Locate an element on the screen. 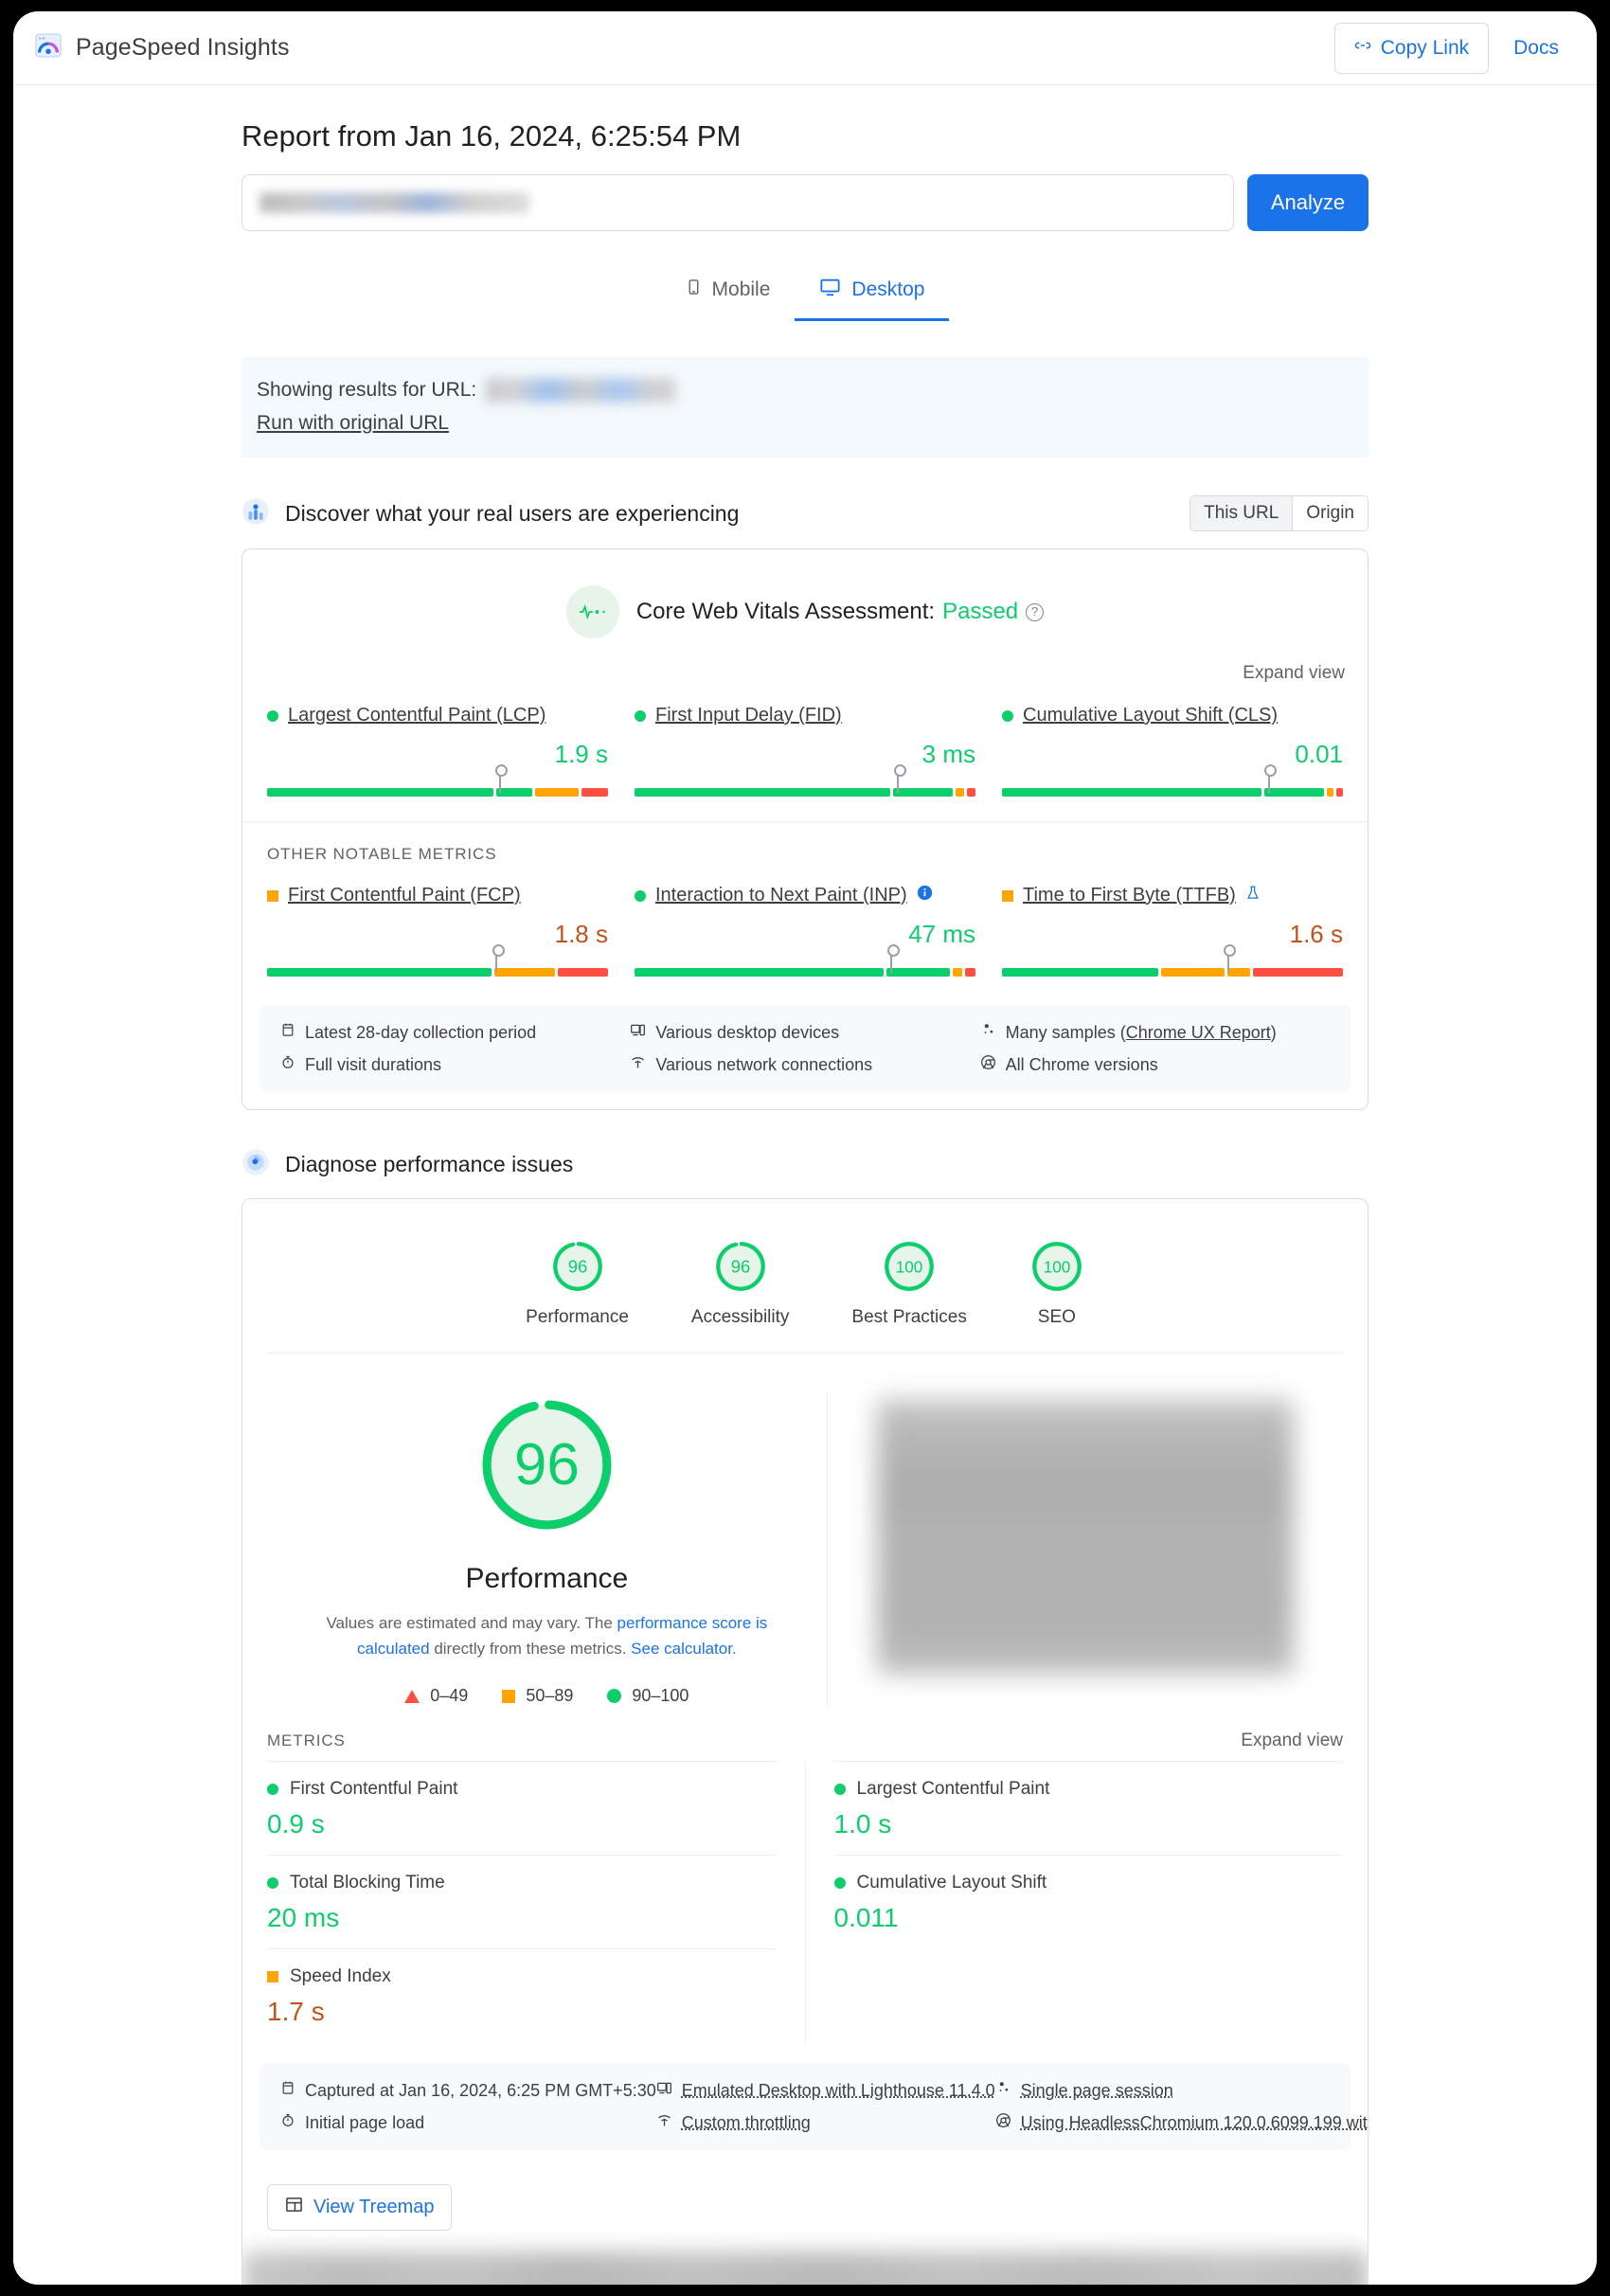 The image size is (1610, 2296). gauge-seo: 100 SEO is located at coordinates (1056, 1283).